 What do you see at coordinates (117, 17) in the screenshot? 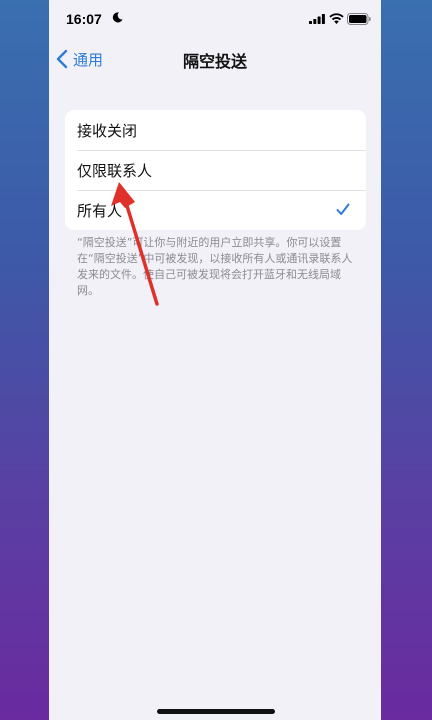
I see `moon-icon` at bounding box center [117, 17].